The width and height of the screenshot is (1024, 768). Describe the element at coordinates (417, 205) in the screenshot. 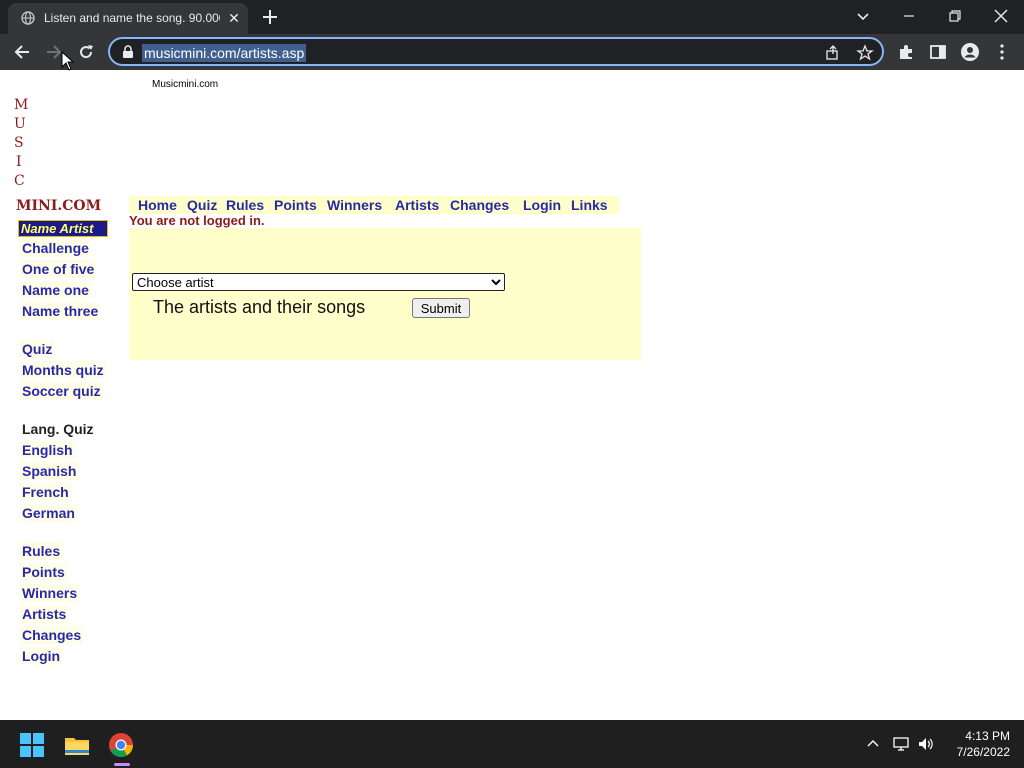

I see `nav-artists: Artists` at that location.